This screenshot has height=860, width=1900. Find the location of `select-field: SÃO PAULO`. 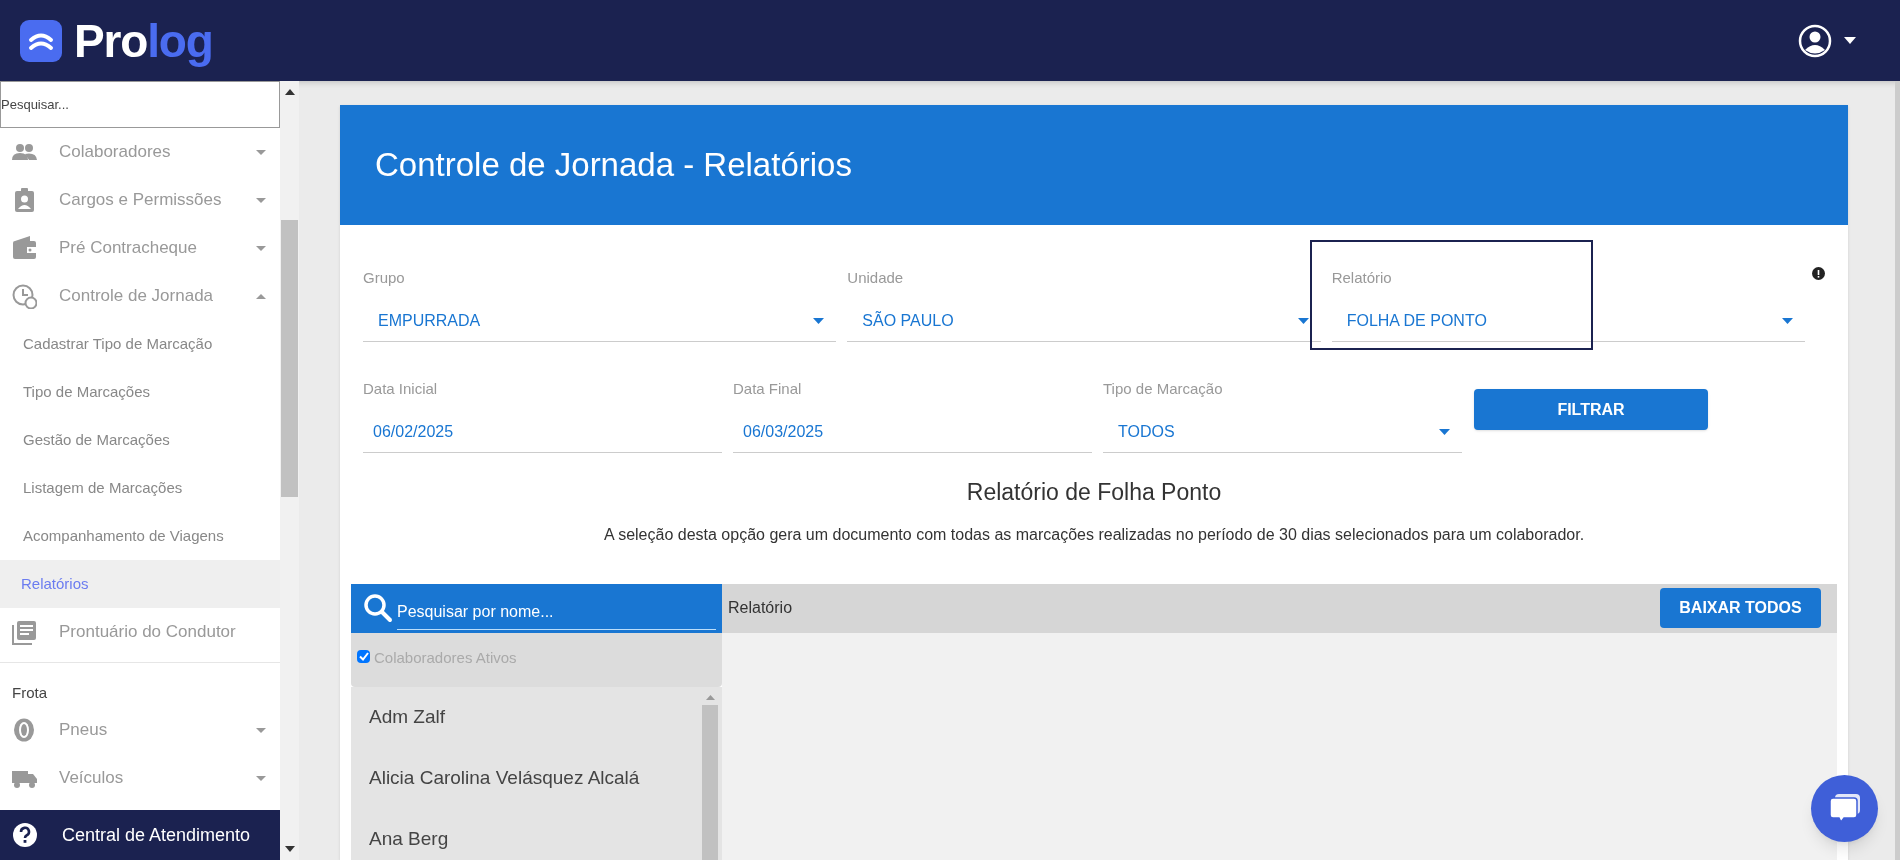

select-field: SÃO PAULO is located at coordinates (1084, 321).